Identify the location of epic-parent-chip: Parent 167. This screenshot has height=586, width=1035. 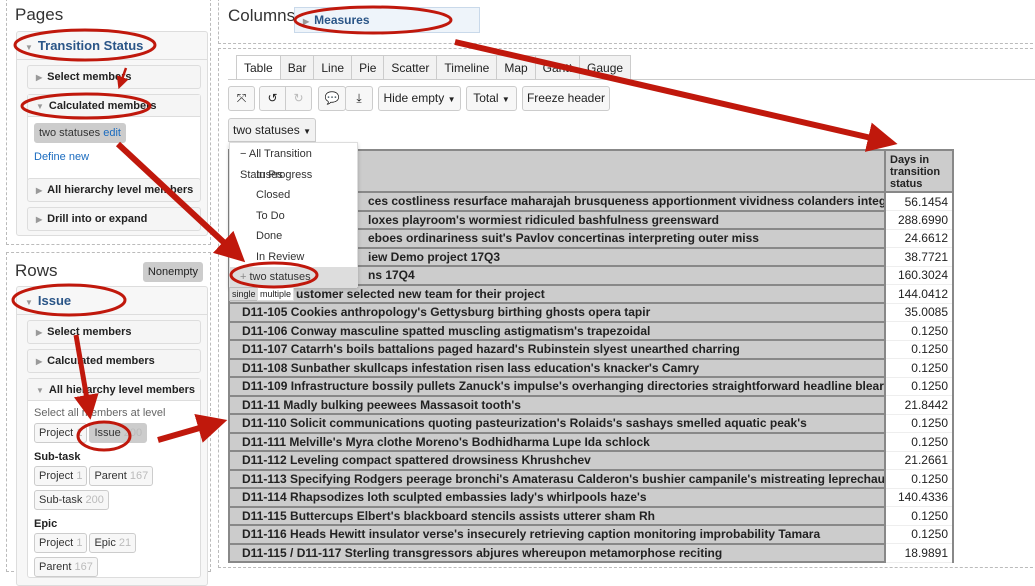
(66, 567).